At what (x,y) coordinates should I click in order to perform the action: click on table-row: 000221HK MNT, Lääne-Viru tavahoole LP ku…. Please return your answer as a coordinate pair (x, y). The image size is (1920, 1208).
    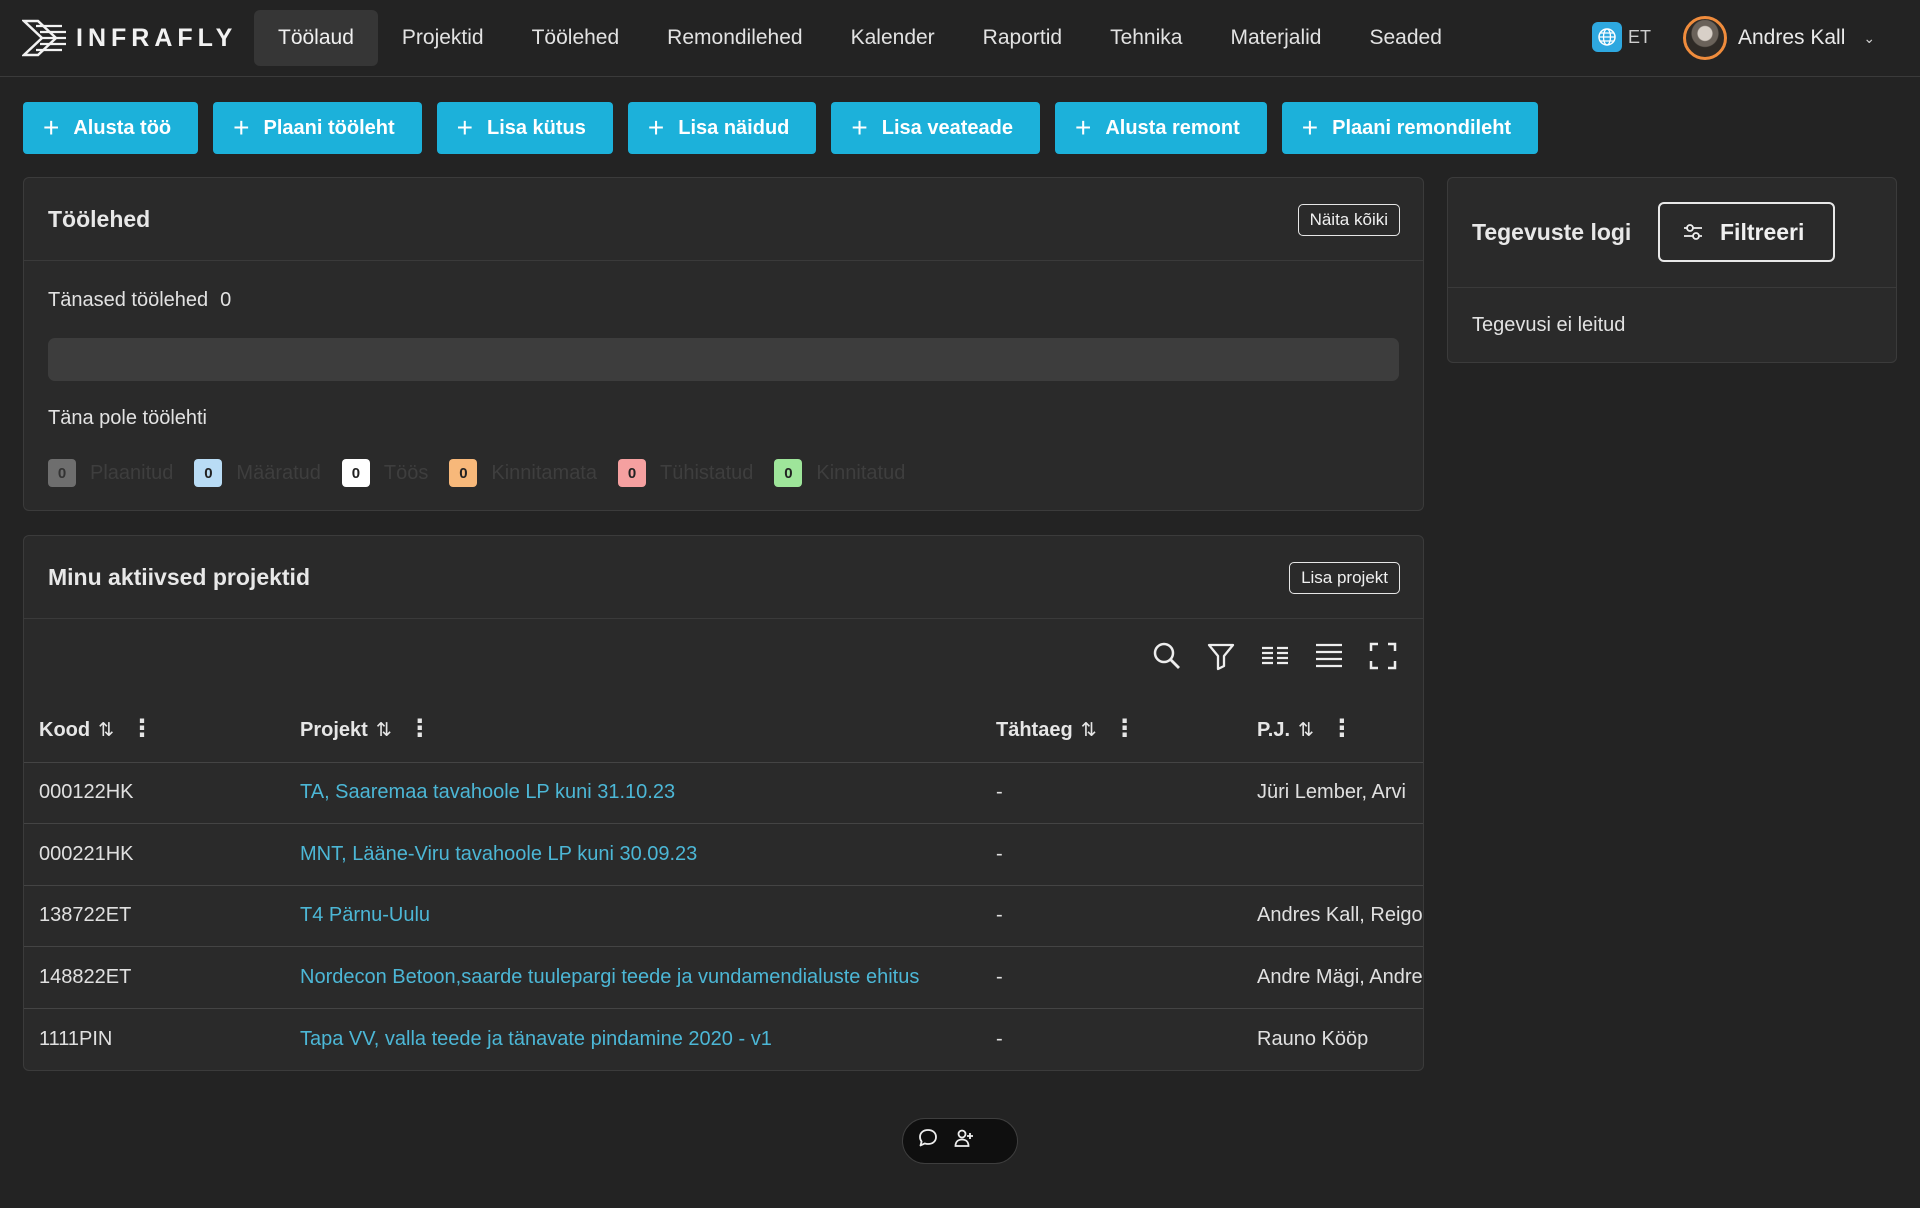
    Looking at the image, I should click on (723, 854).